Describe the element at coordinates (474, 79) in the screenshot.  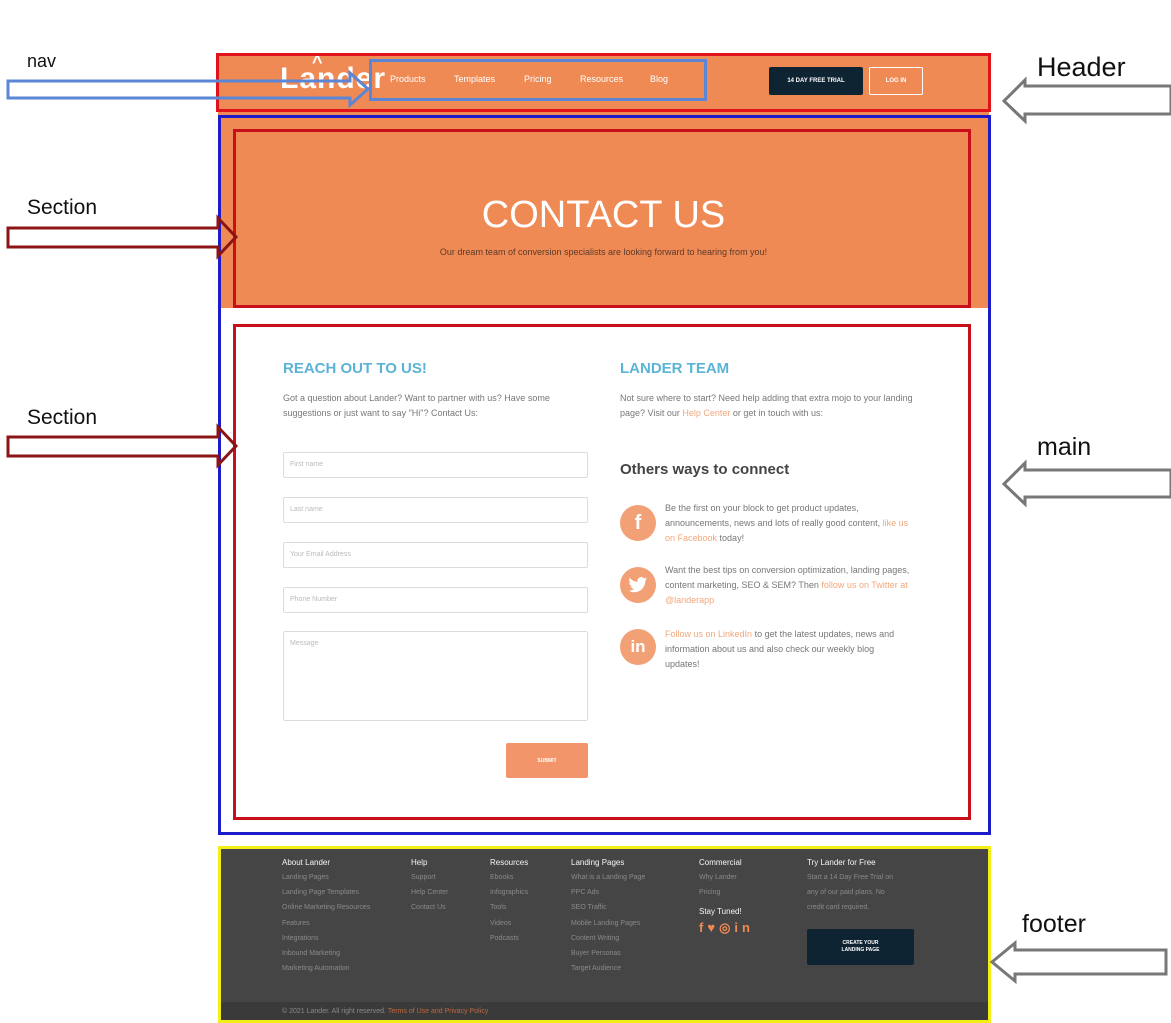
I see `nav-templates: Templates` at that location.